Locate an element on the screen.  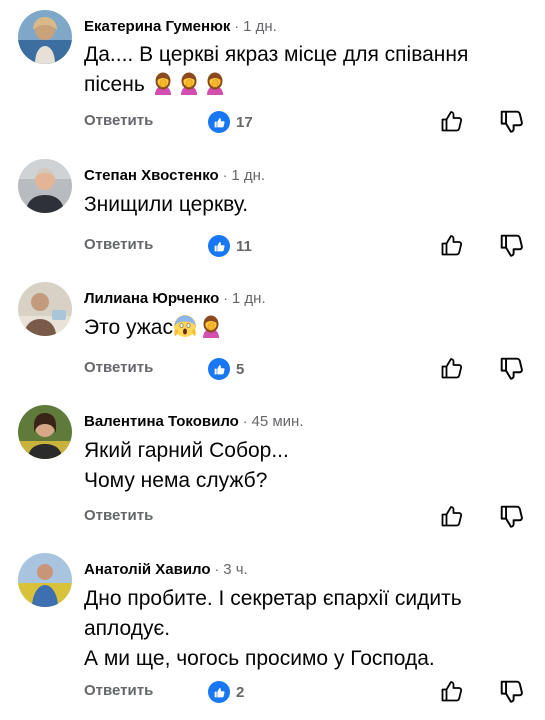
like-count: 2 is located at coordinates (240, 692).